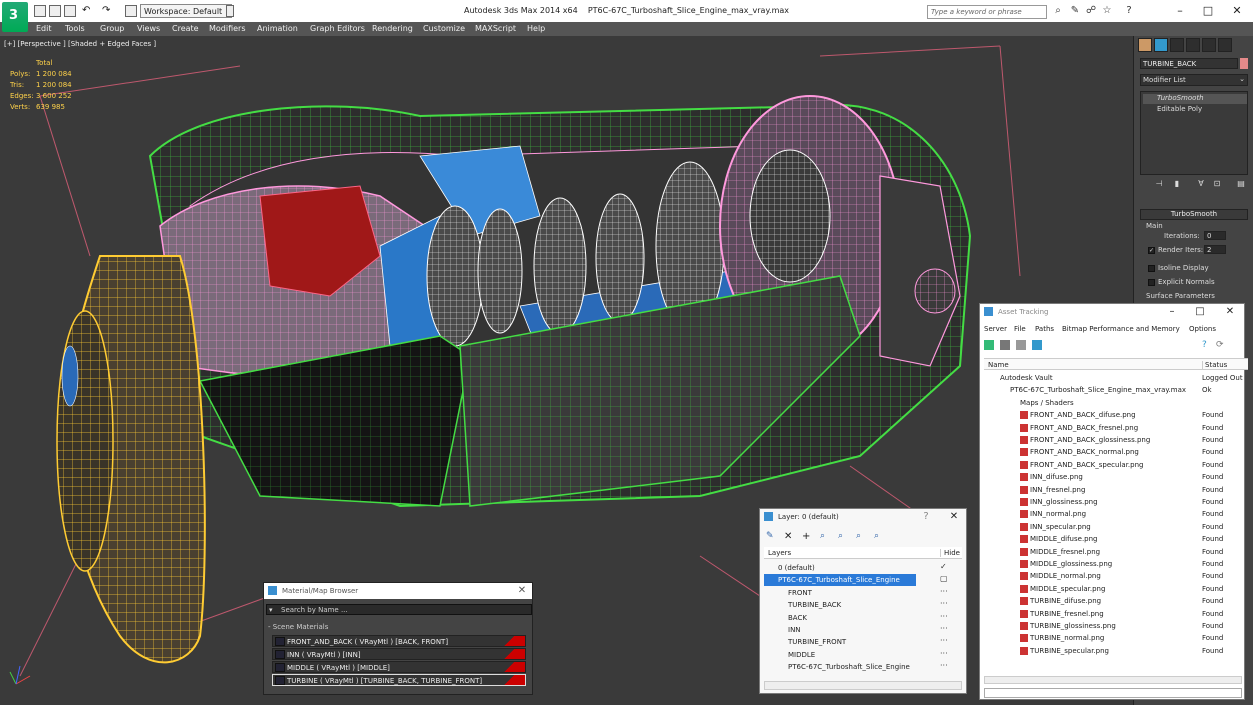 The height and width of the screenshot is (705, 1253). Describe the element at coordinates (185, 28) in the screenshot. I see `menu-create: Create` at that location.